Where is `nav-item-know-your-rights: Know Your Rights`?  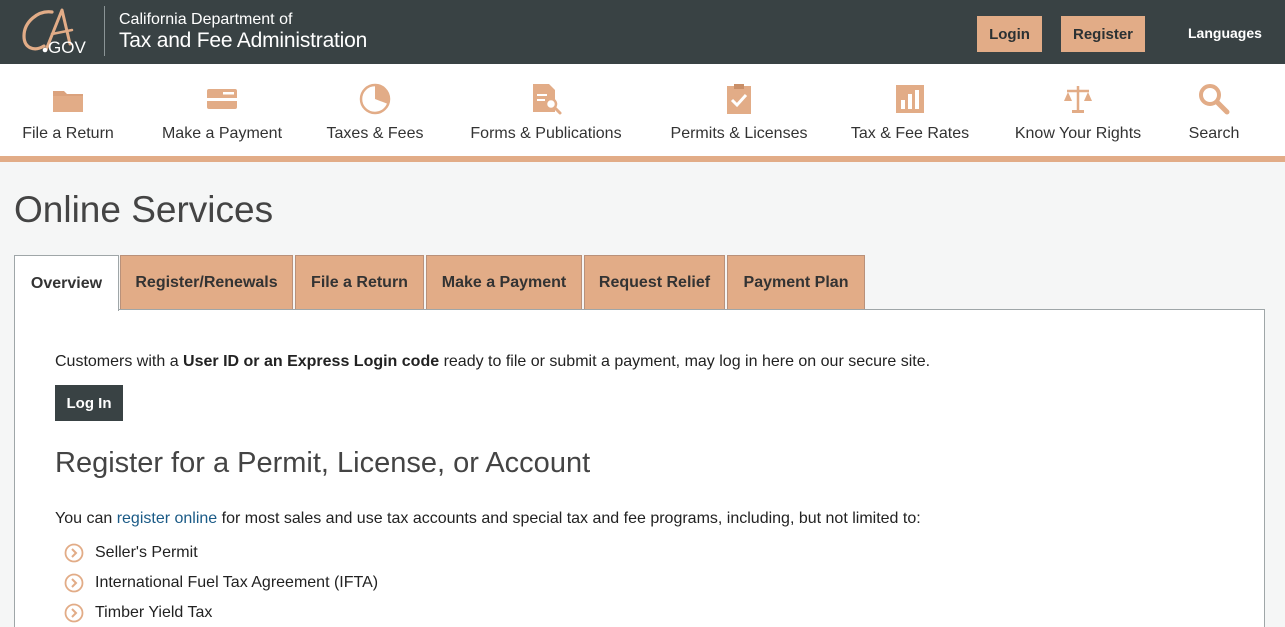 nav-item-know-your-rights: Know Your Rights is located at coordinates (1078, 110).